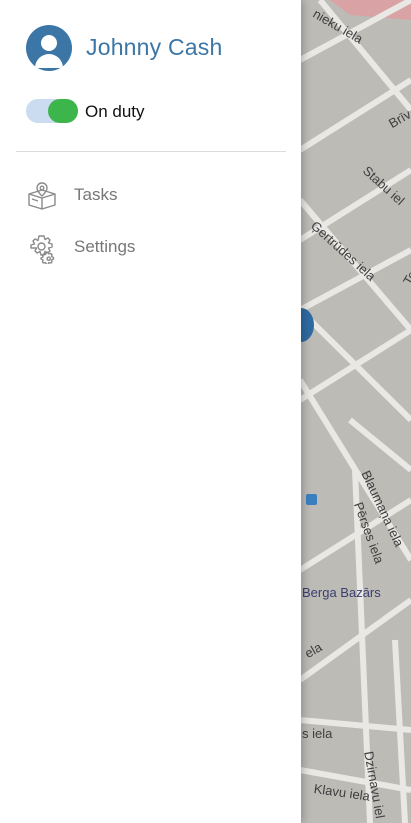 The width and height of the screenshot is (411, 823). Describe the element at coordinates (150, 246) in the screenshot. I see `menu-item-settings: Settings` at that location.